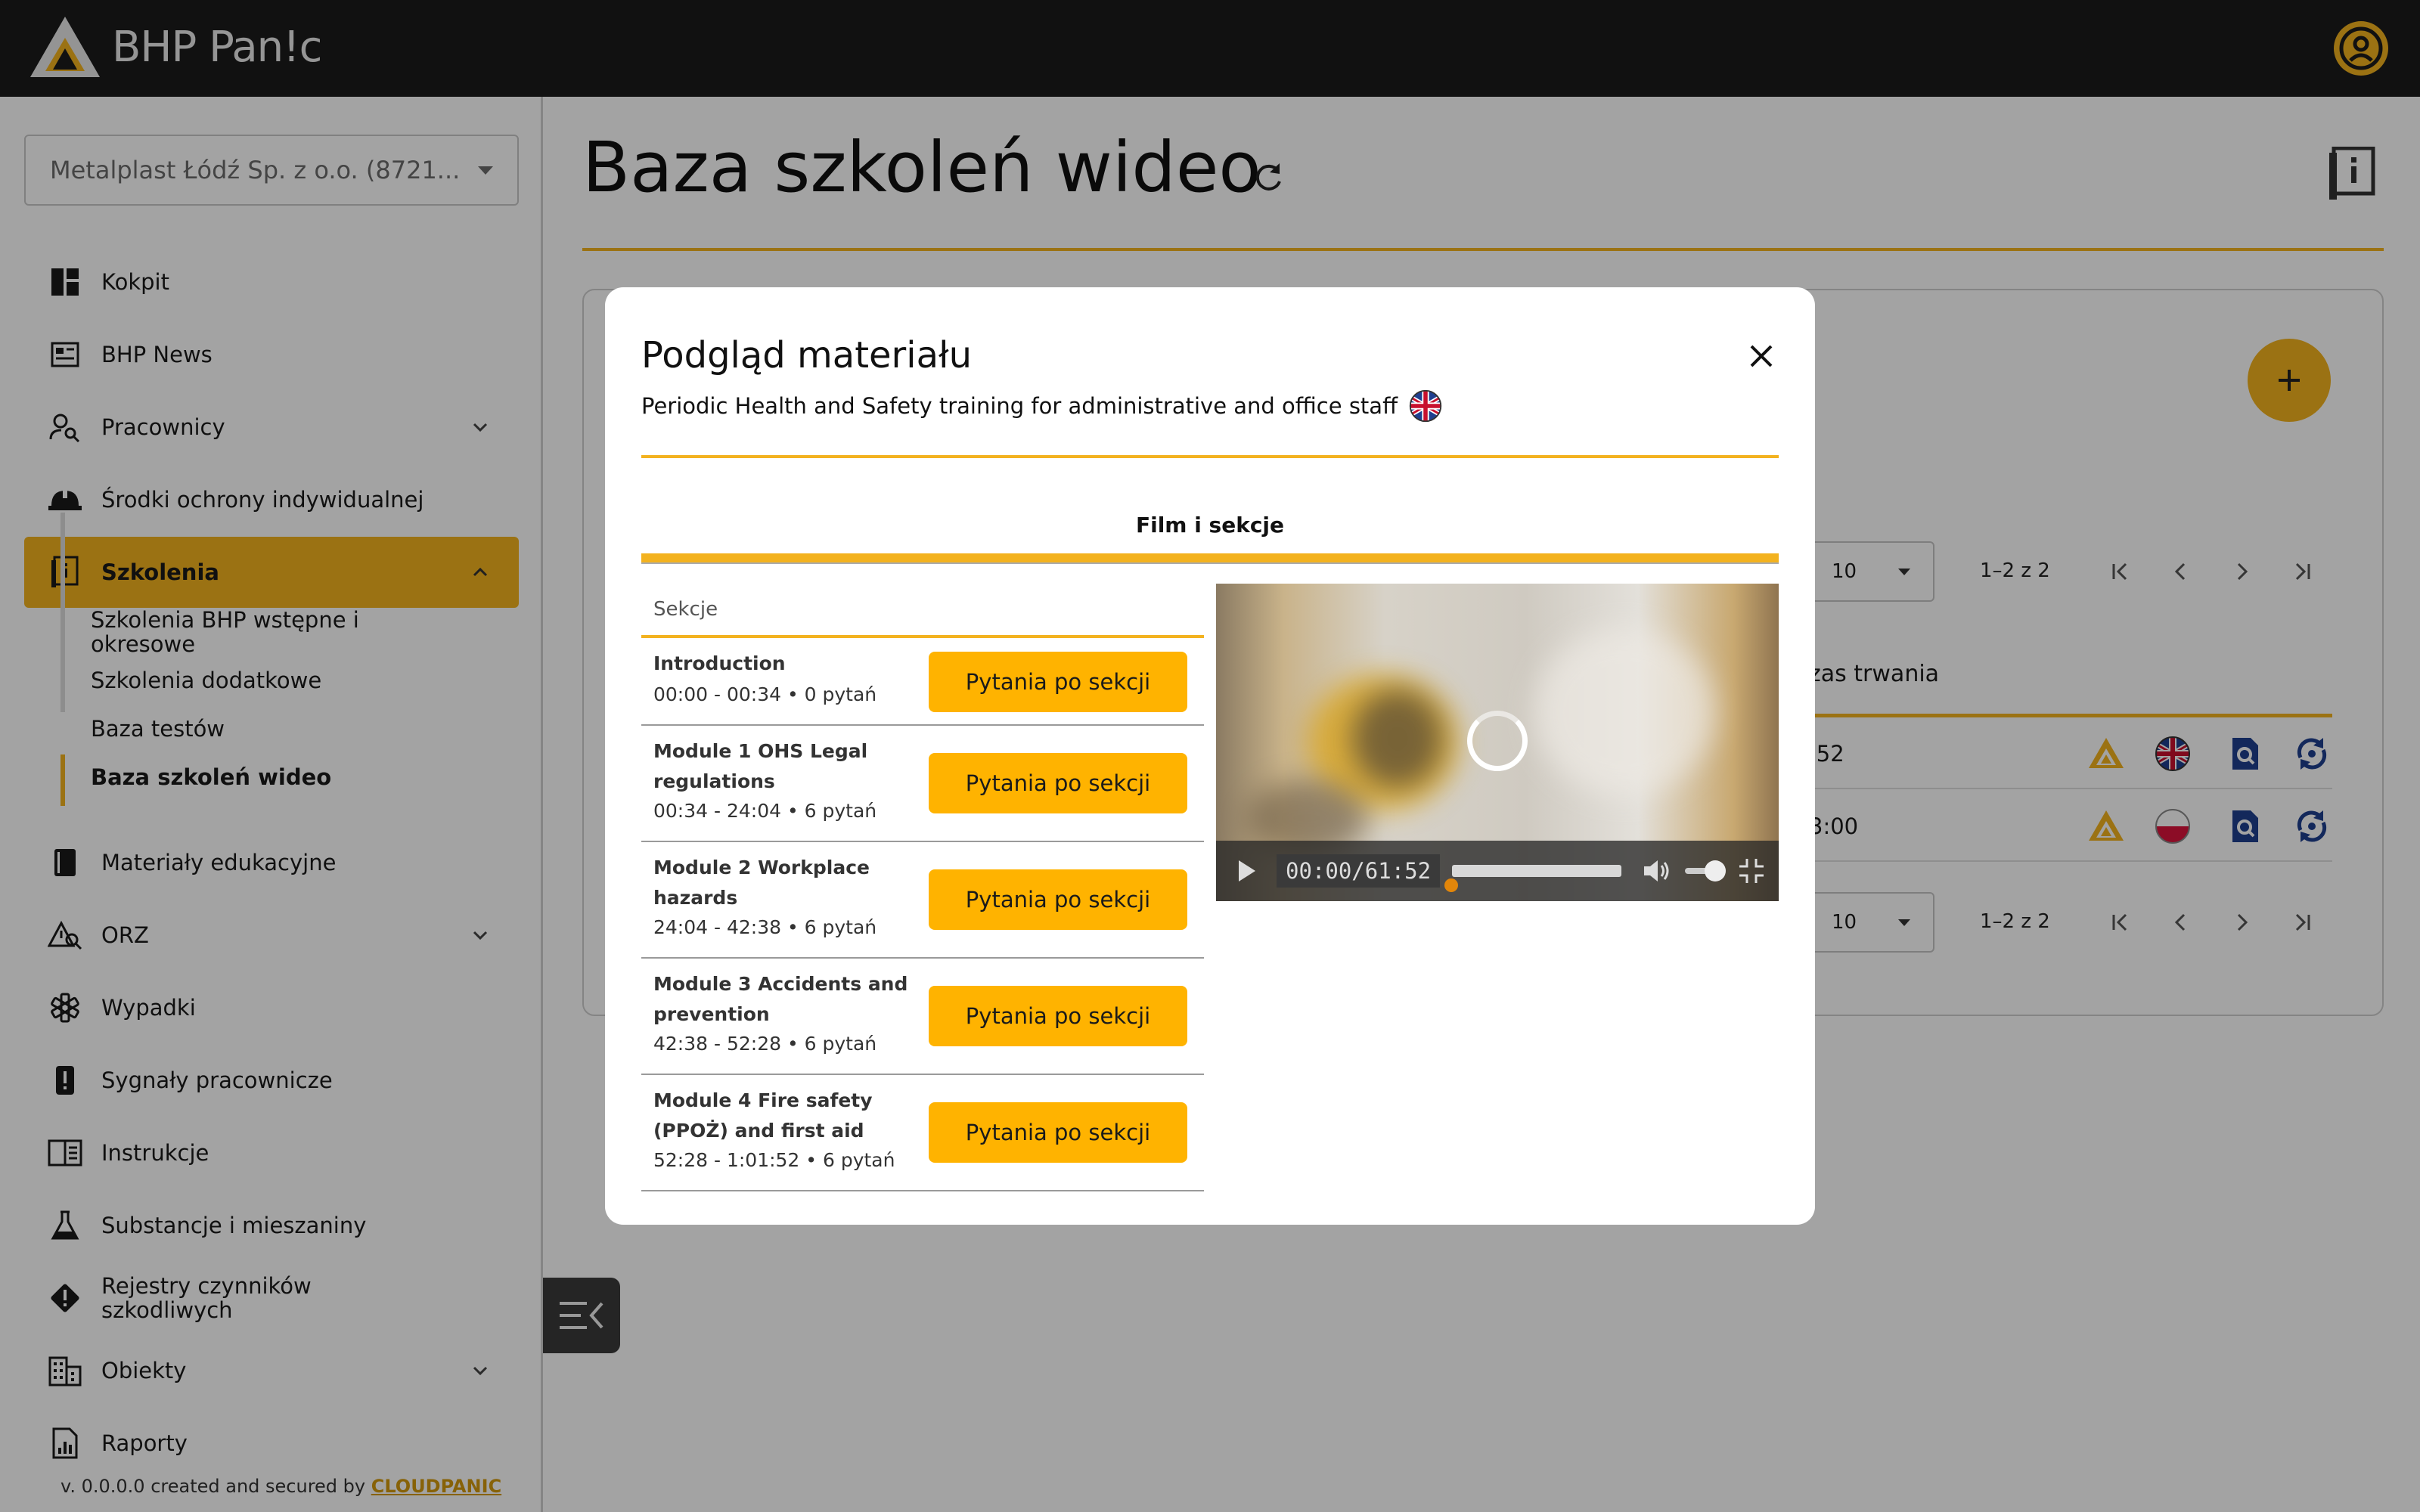 The width and height of the screenshot is (2420, 1512). What do you see at coordinates (1210, 557) in the screenshot?
I see `tab-active-indicator` at bounding box center [1210, 557].